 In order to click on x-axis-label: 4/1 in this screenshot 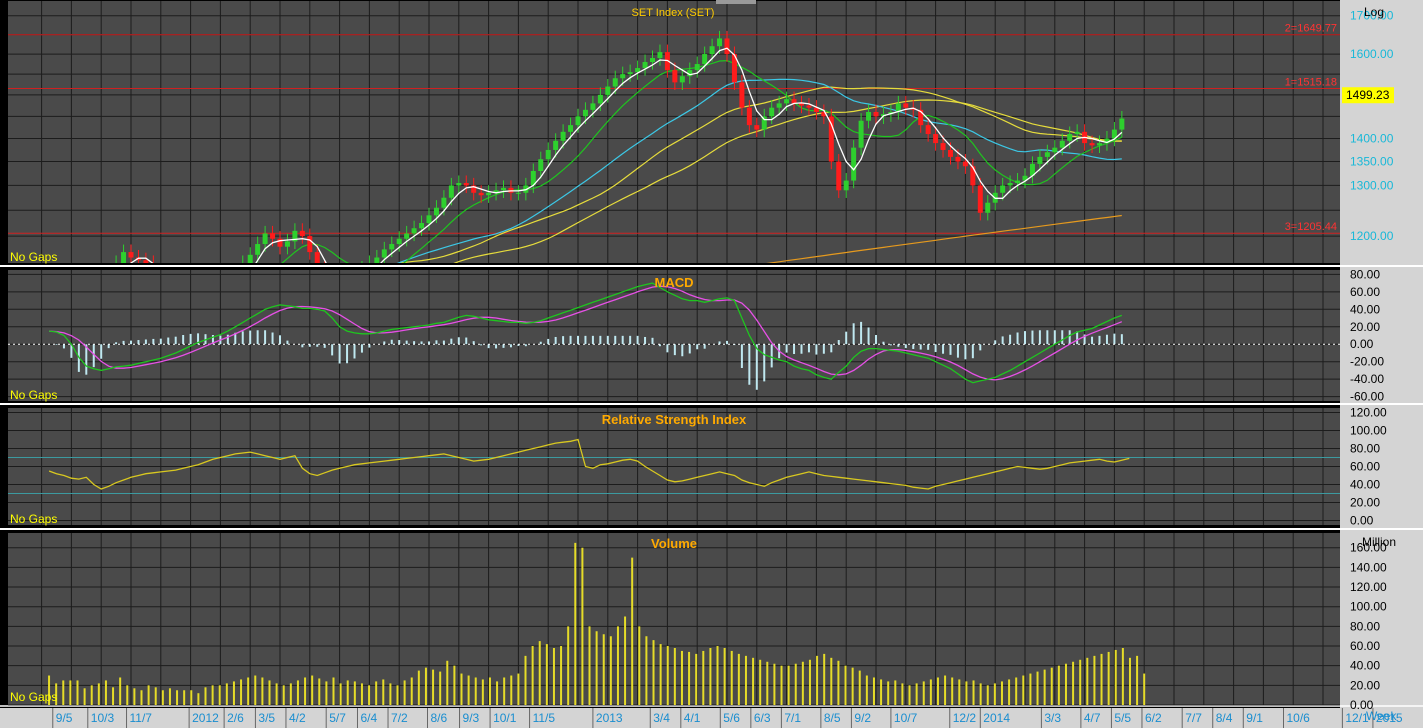, I will do `click(692, 718)`.